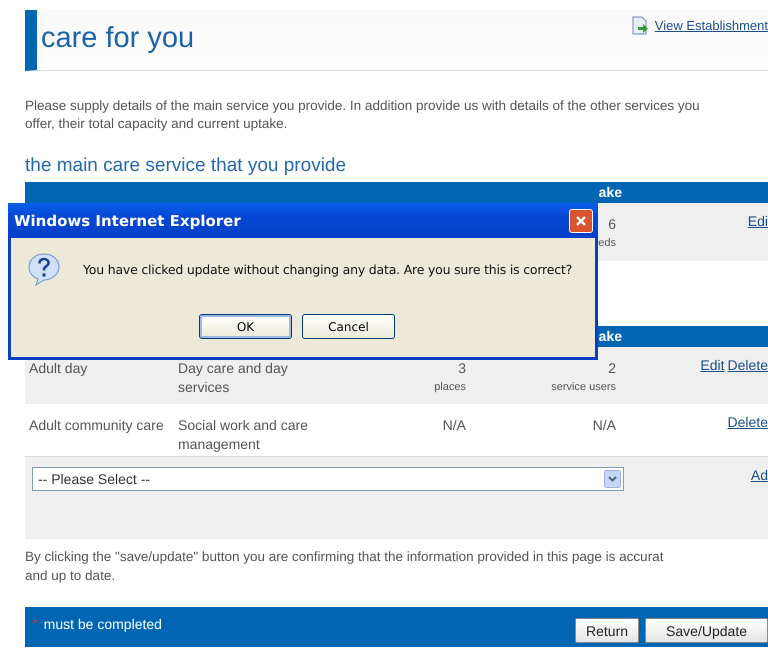 This screenshot has width=768, height=650. I want to click on add-link: Ad, so click(759, 475).